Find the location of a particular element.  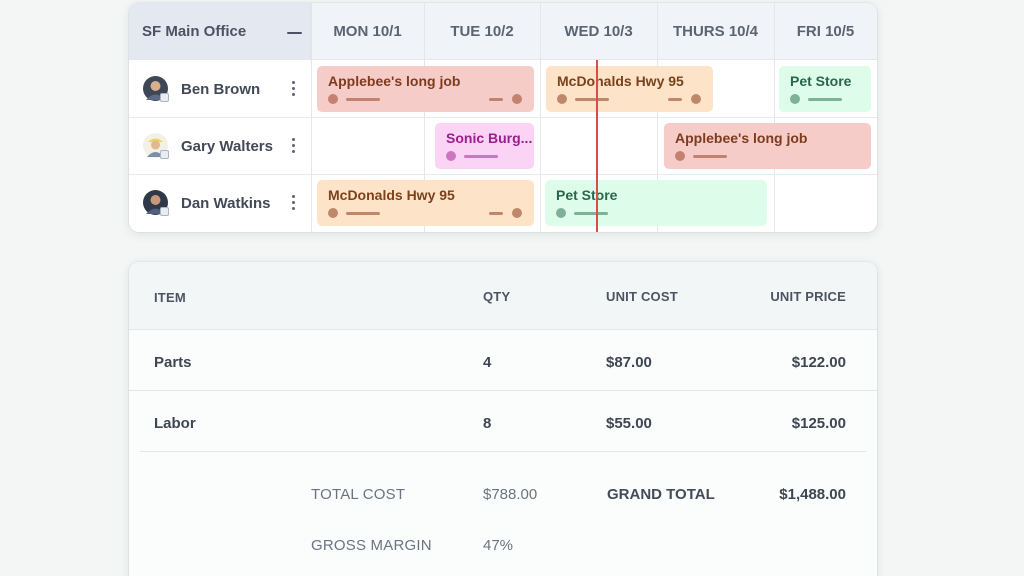

technician-name: Gary Walters is located at coordinates (227, 146).